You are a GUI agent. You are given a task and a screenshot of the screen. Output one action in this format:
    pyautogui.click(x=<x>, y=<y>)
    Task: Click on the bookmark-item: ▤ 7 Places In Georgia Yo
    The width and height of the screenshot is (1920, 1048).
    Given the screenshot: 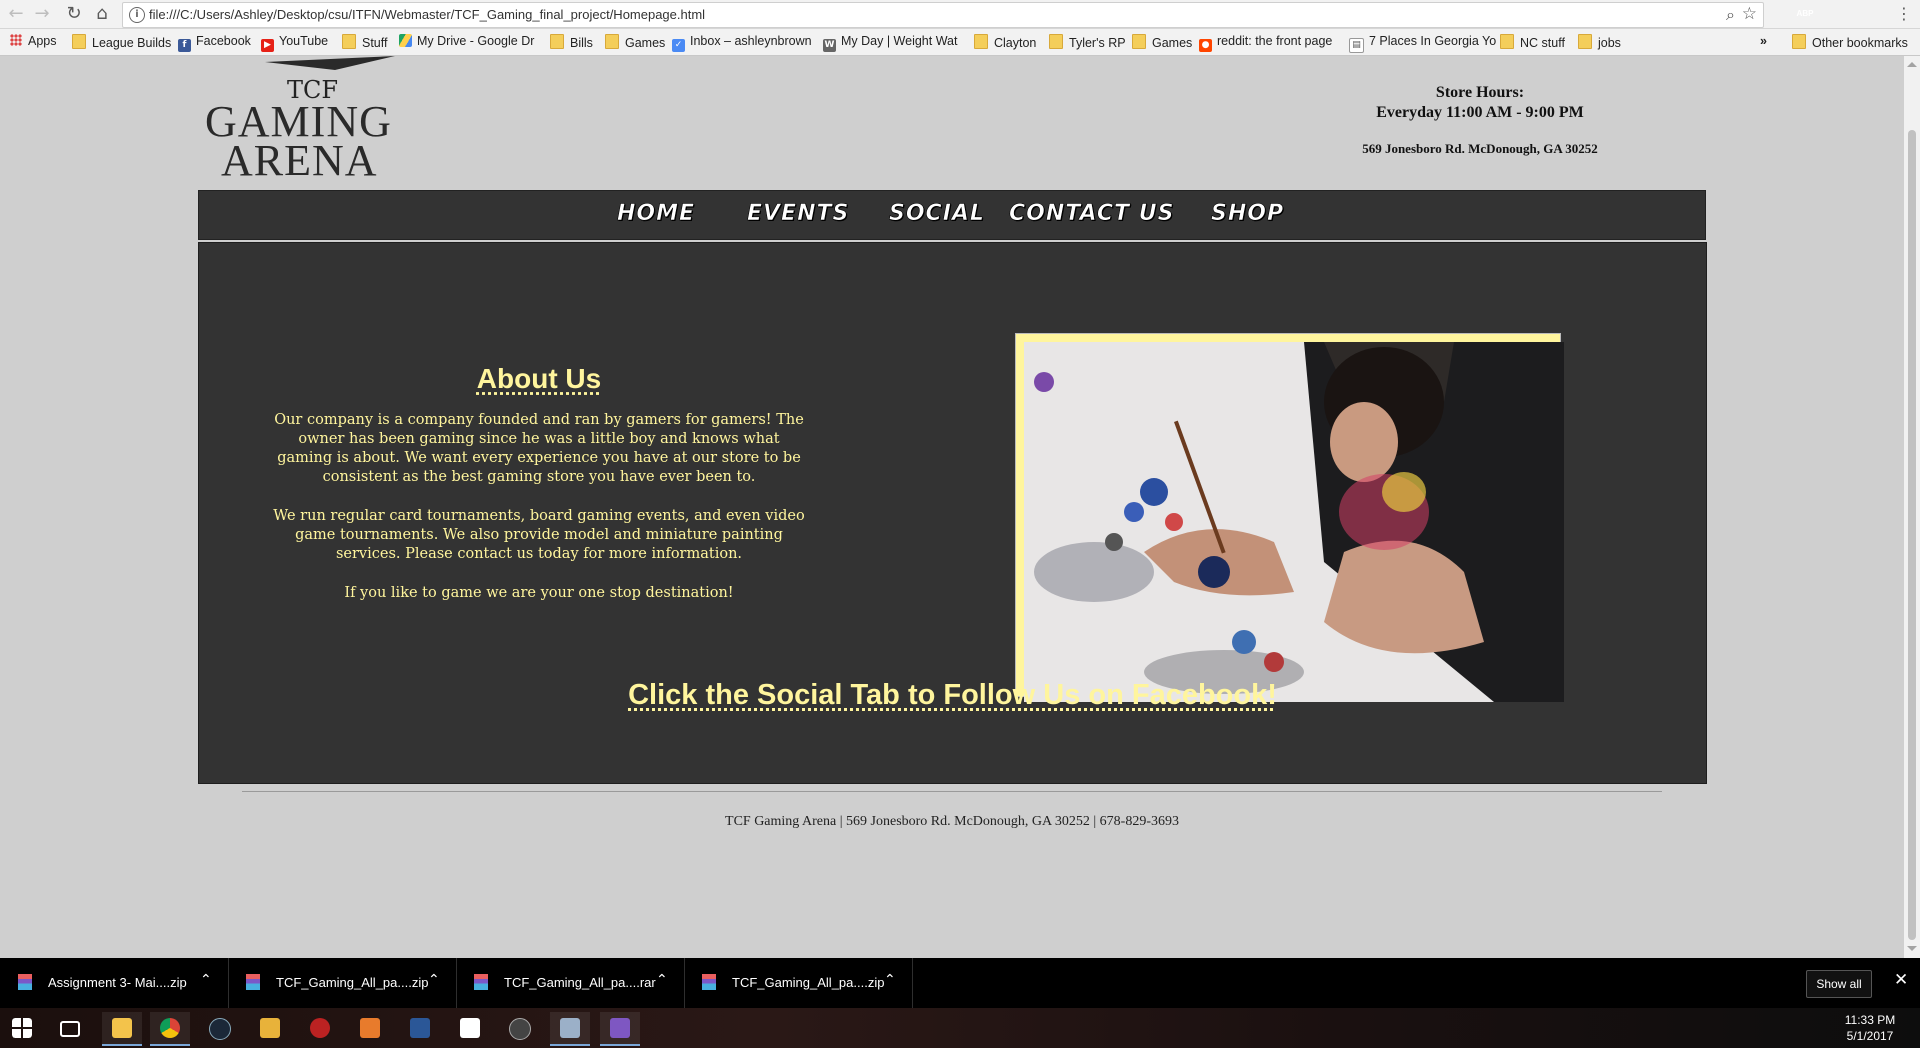 What is the action you would take?
    pyautogui.click(x=1422, y=43)
    